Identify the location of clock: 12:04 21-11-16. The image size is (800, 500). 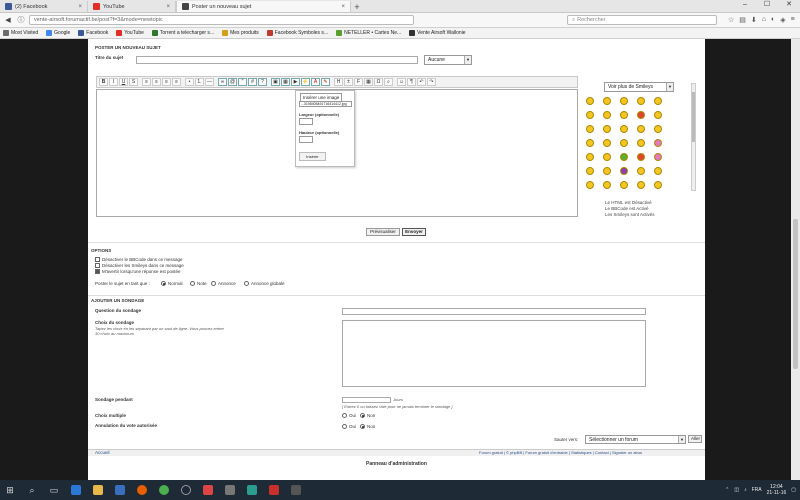
(777, 490).